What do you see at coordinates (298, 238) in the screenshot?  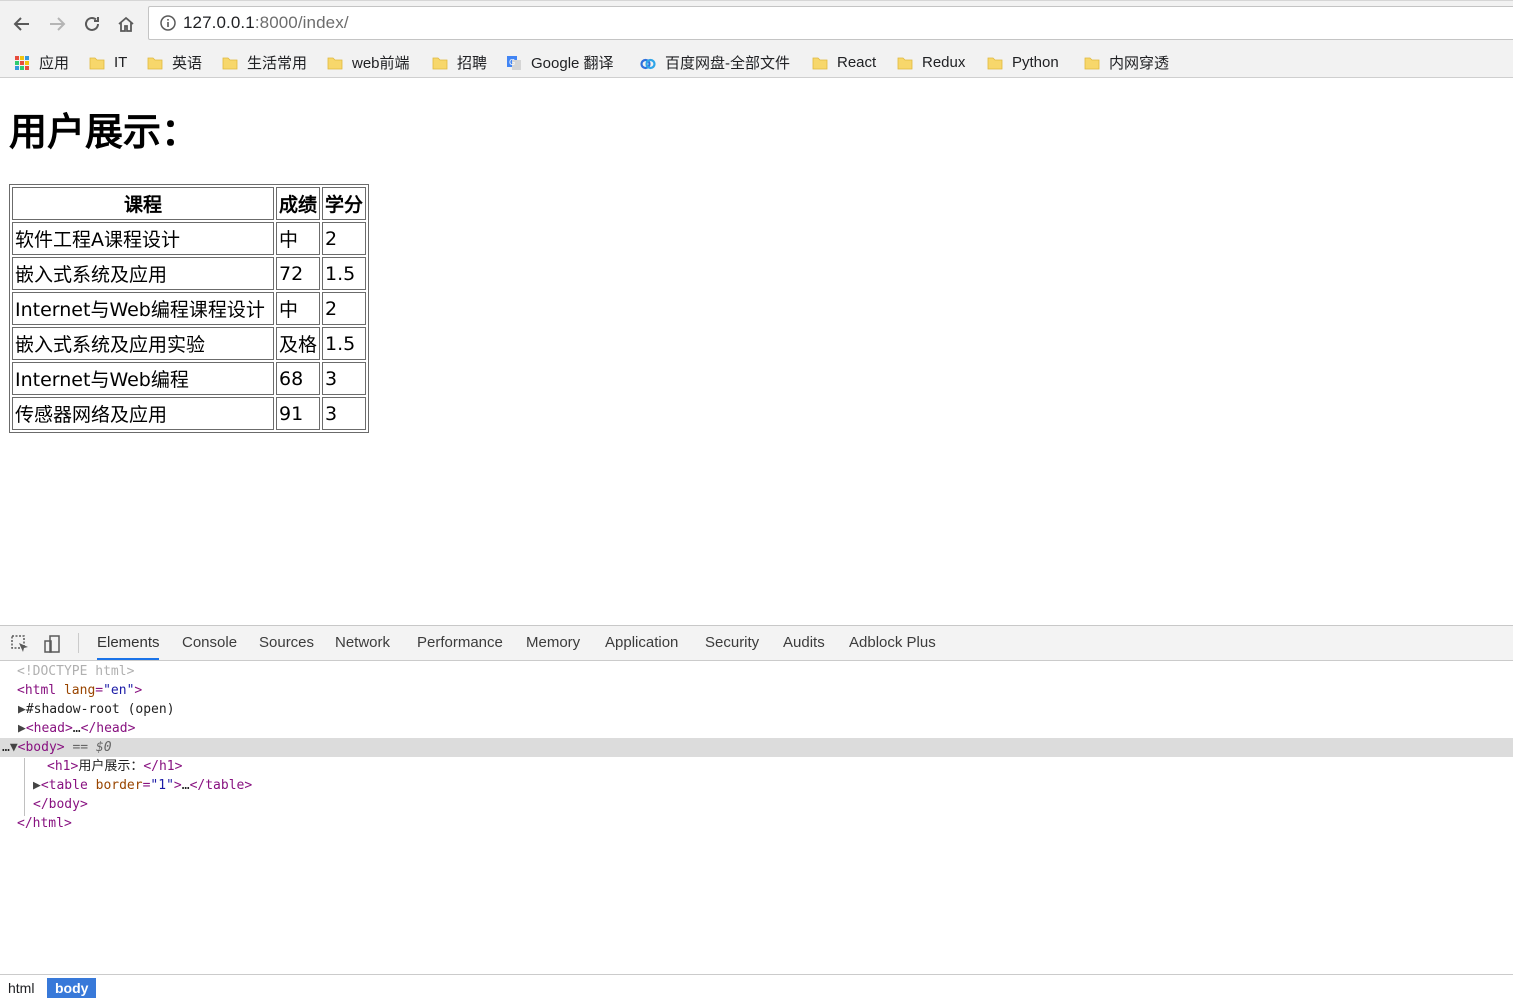 I see `grade-cell: 中` at bounding box center [298, 238].